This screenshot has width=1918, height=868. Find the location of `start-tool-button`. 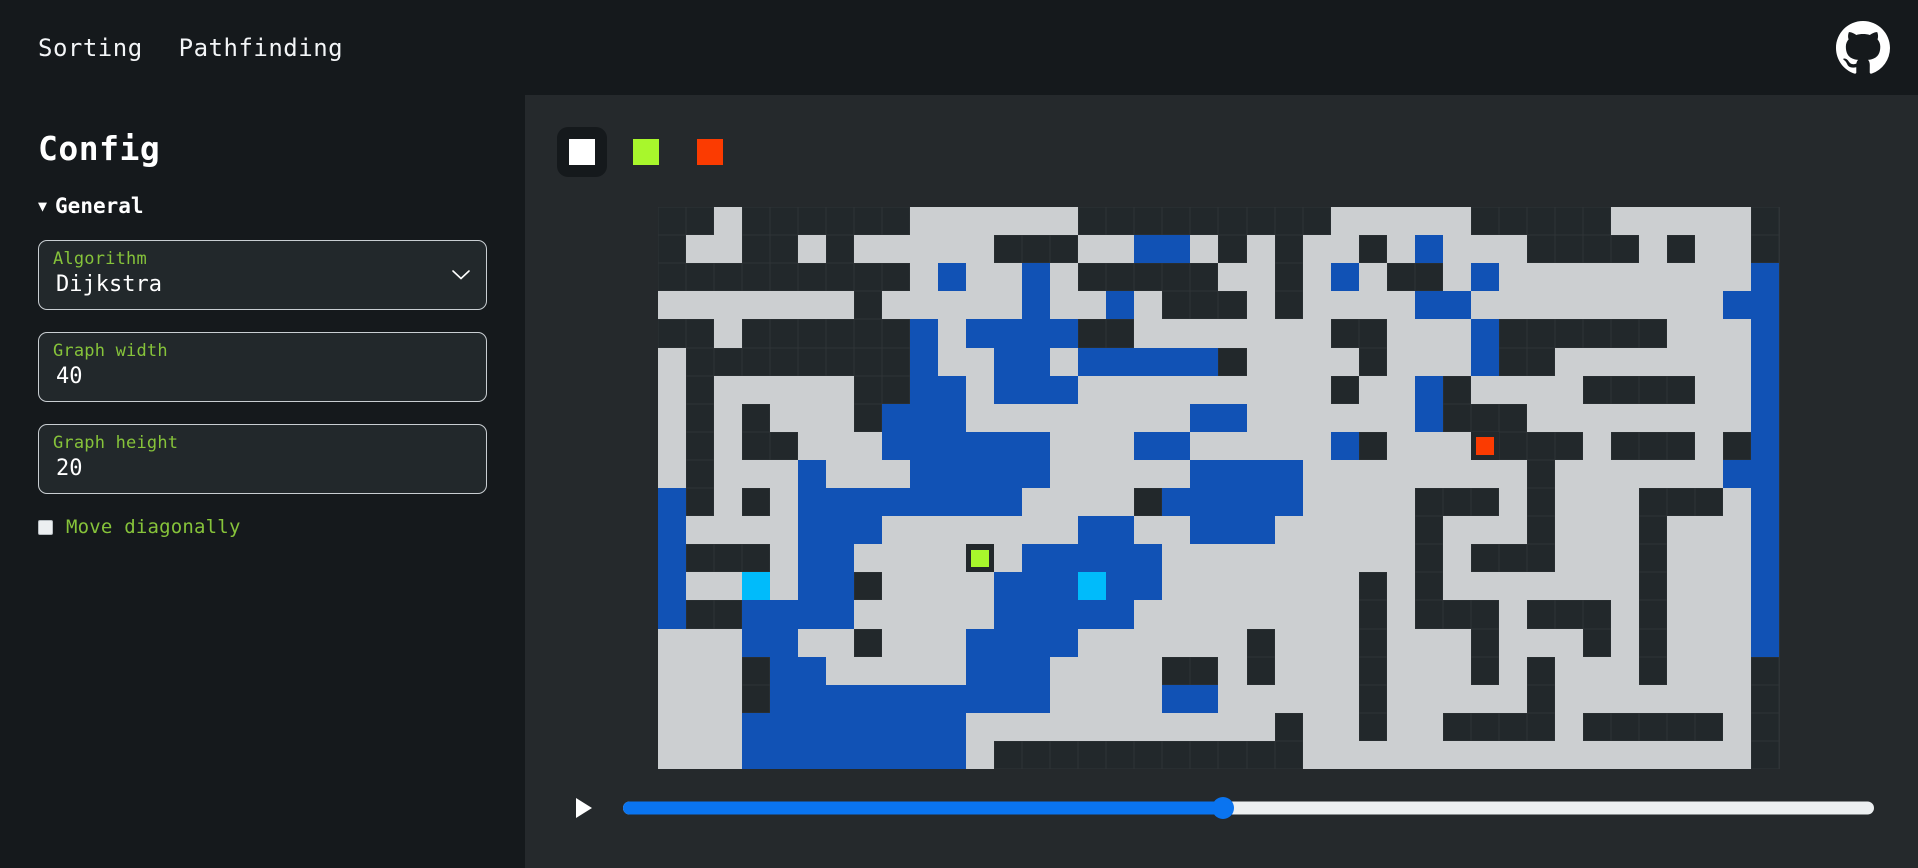

start-tool-button is located at coordinates (646, 152).